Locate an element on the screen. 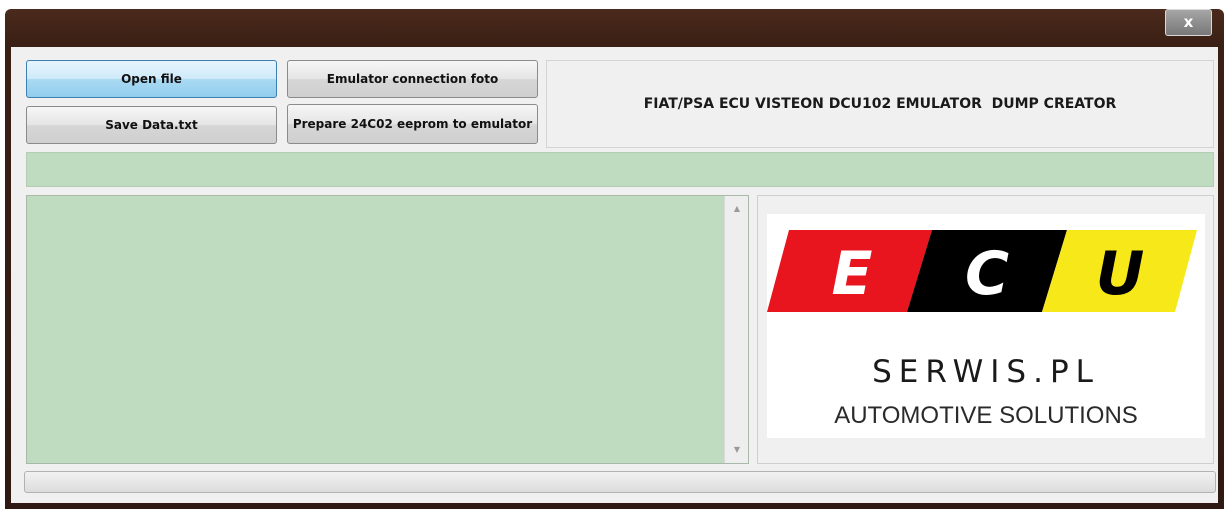 This screenshot has width=1224, height=509. emulator-connection-foto-button: Emulator connection foto is located at coordinates (412, 79).